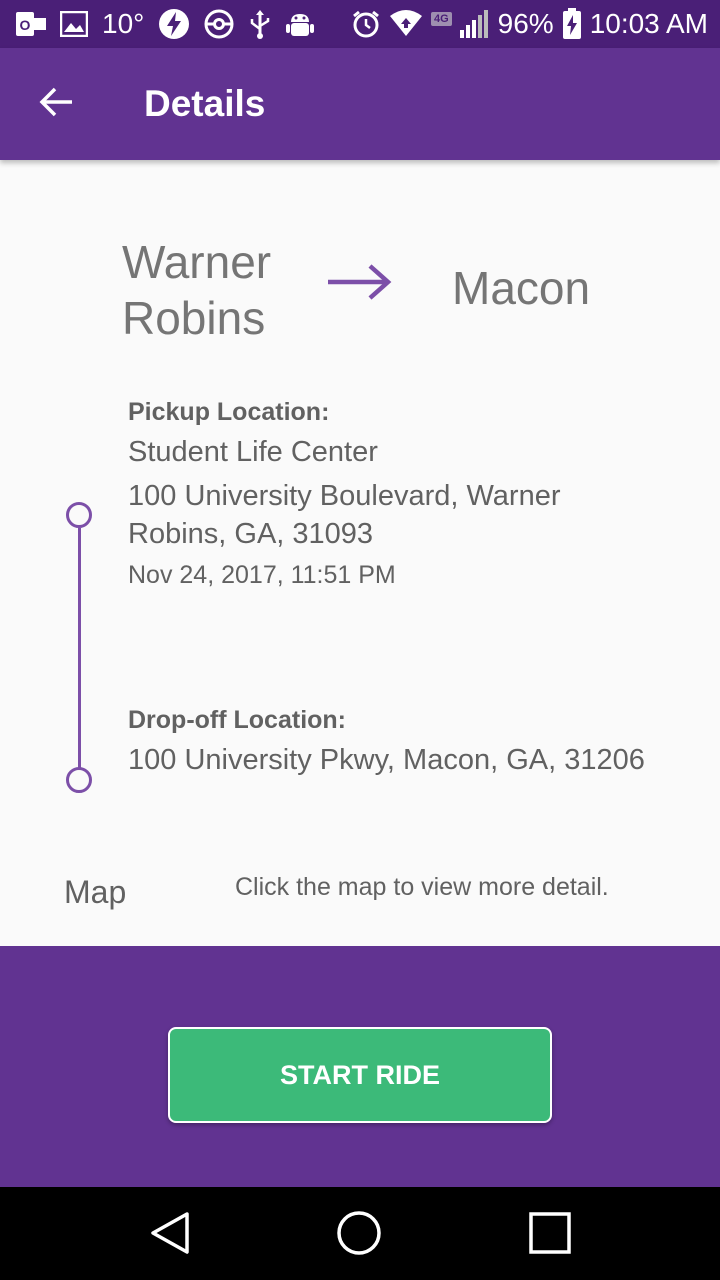 The width and height of the screenshot is (720, 1280). Describe the element at coordinates (406, 24) in the screenshot. I see `wifi-icon` at that location.